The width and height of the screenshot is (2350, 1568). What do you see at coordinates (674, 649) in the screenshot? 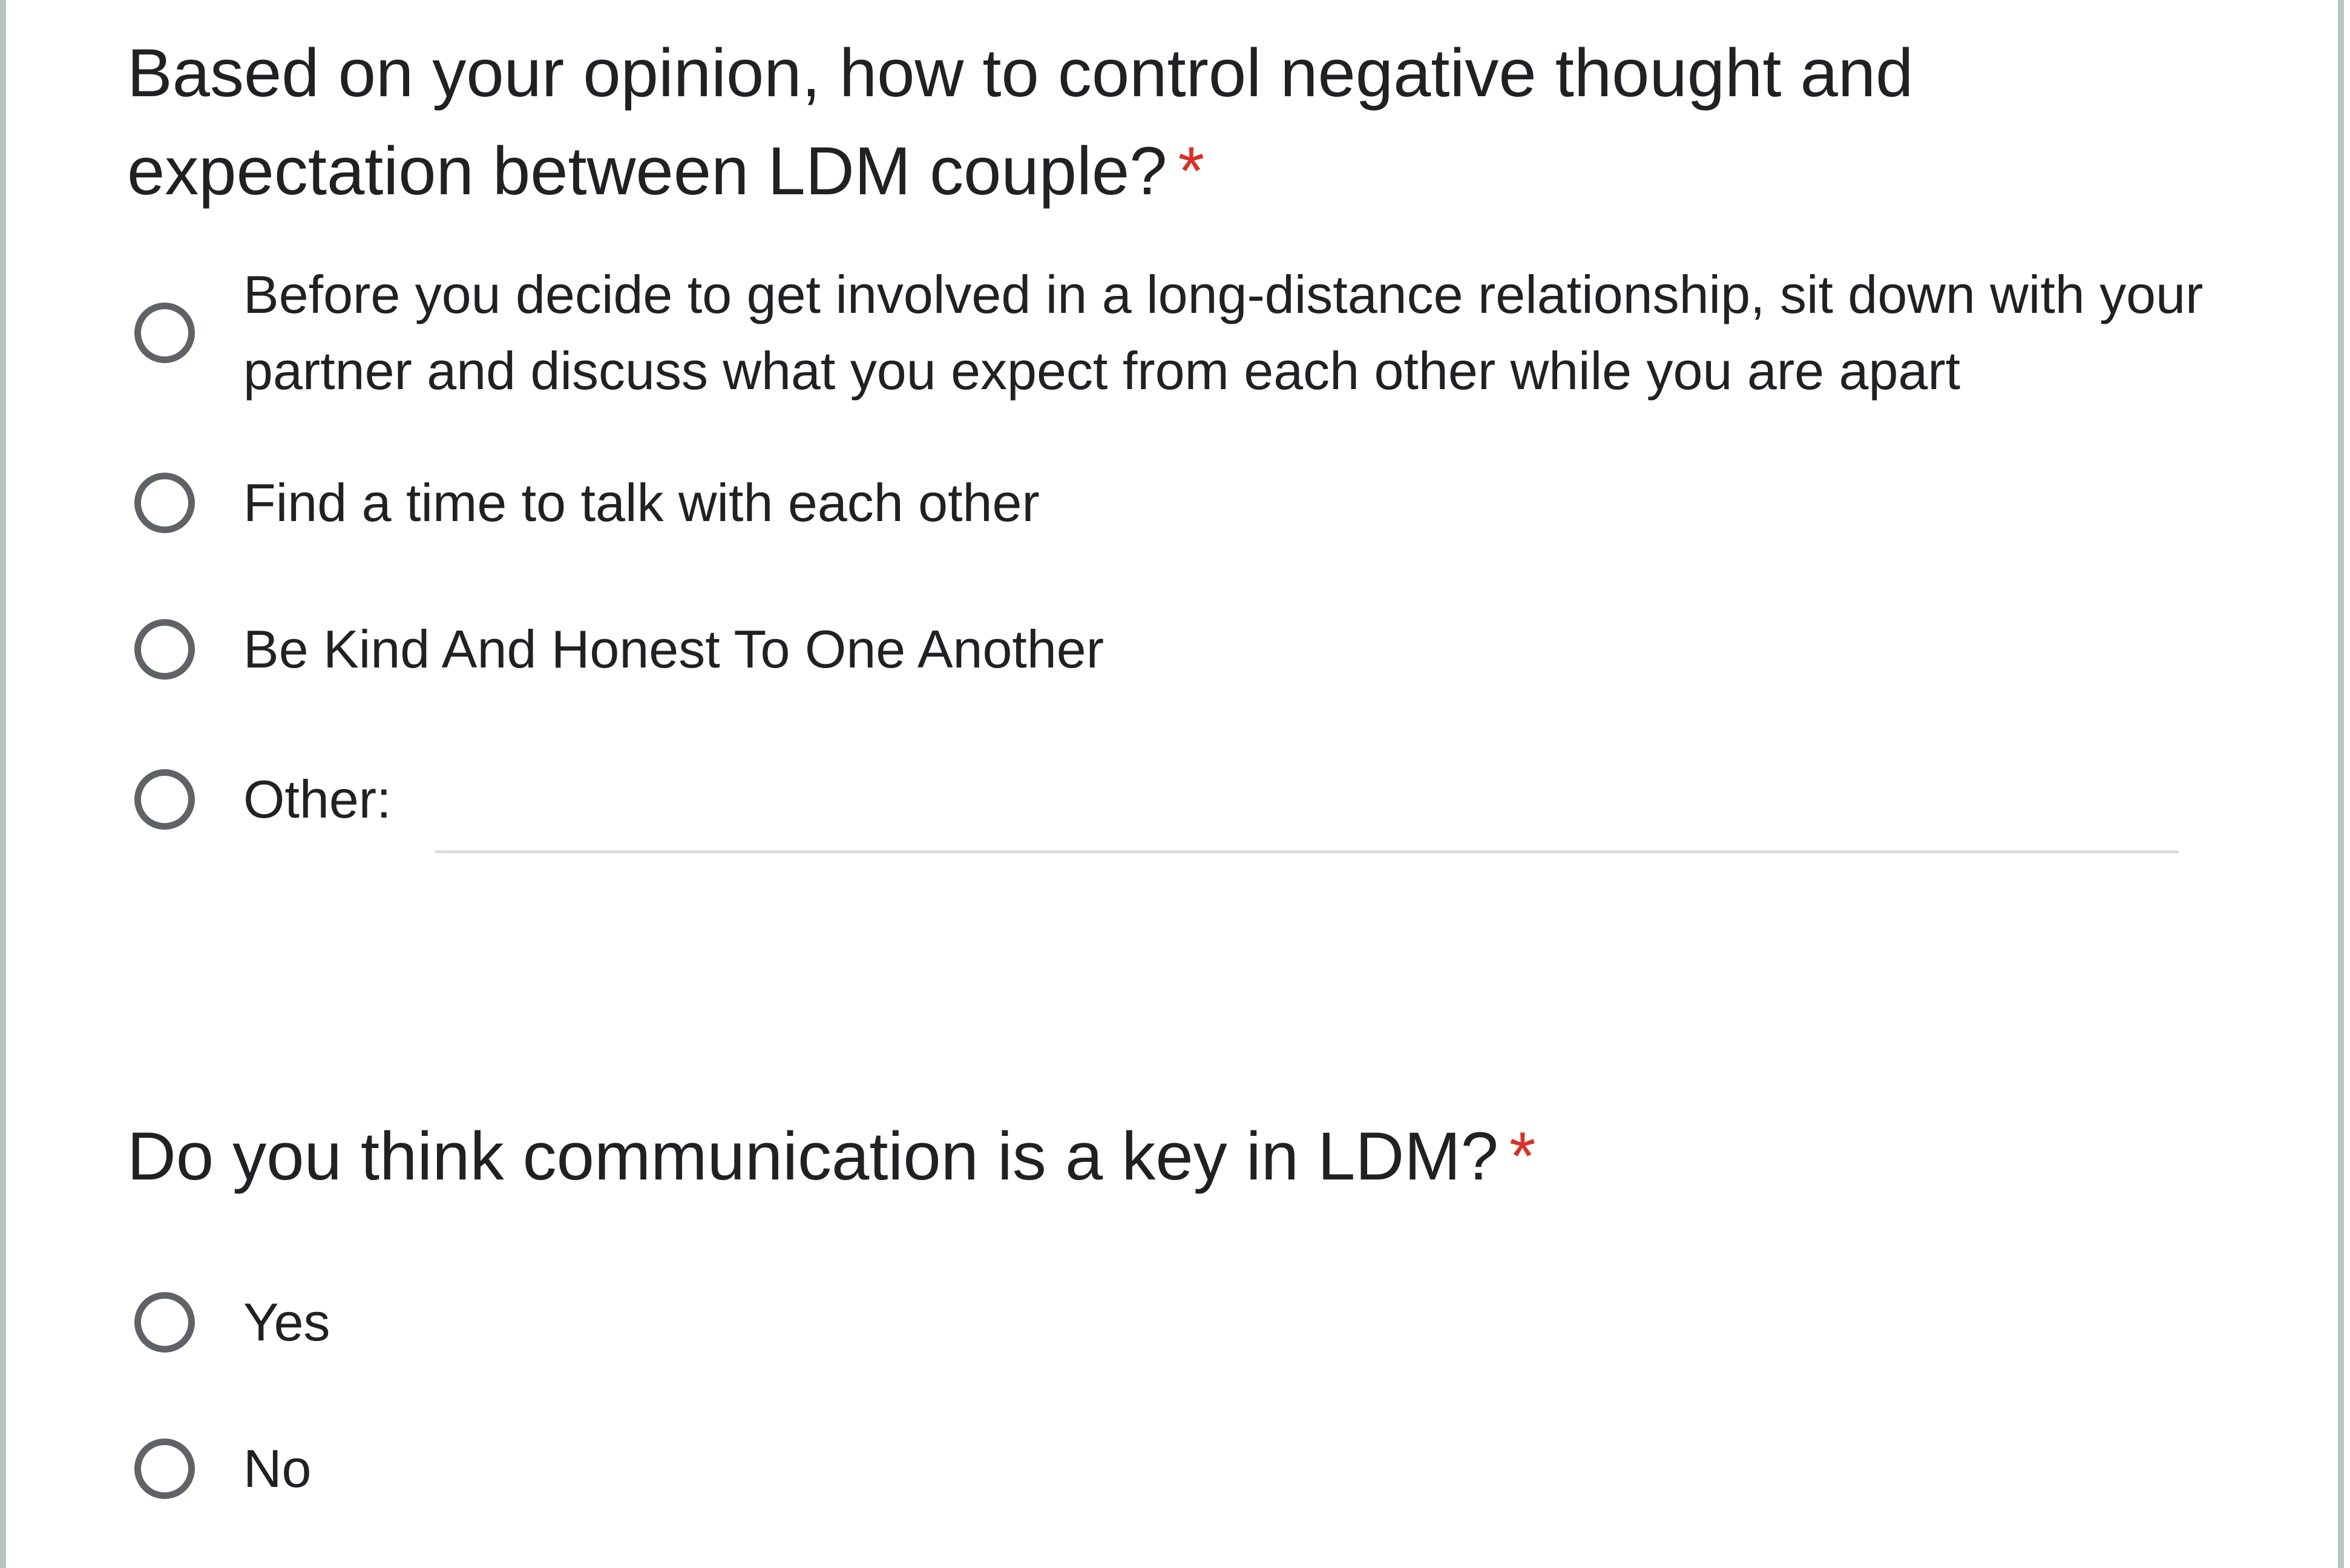
I see `option-label: Be Kind And Honest To One Another` at bounding box center [674, 649].